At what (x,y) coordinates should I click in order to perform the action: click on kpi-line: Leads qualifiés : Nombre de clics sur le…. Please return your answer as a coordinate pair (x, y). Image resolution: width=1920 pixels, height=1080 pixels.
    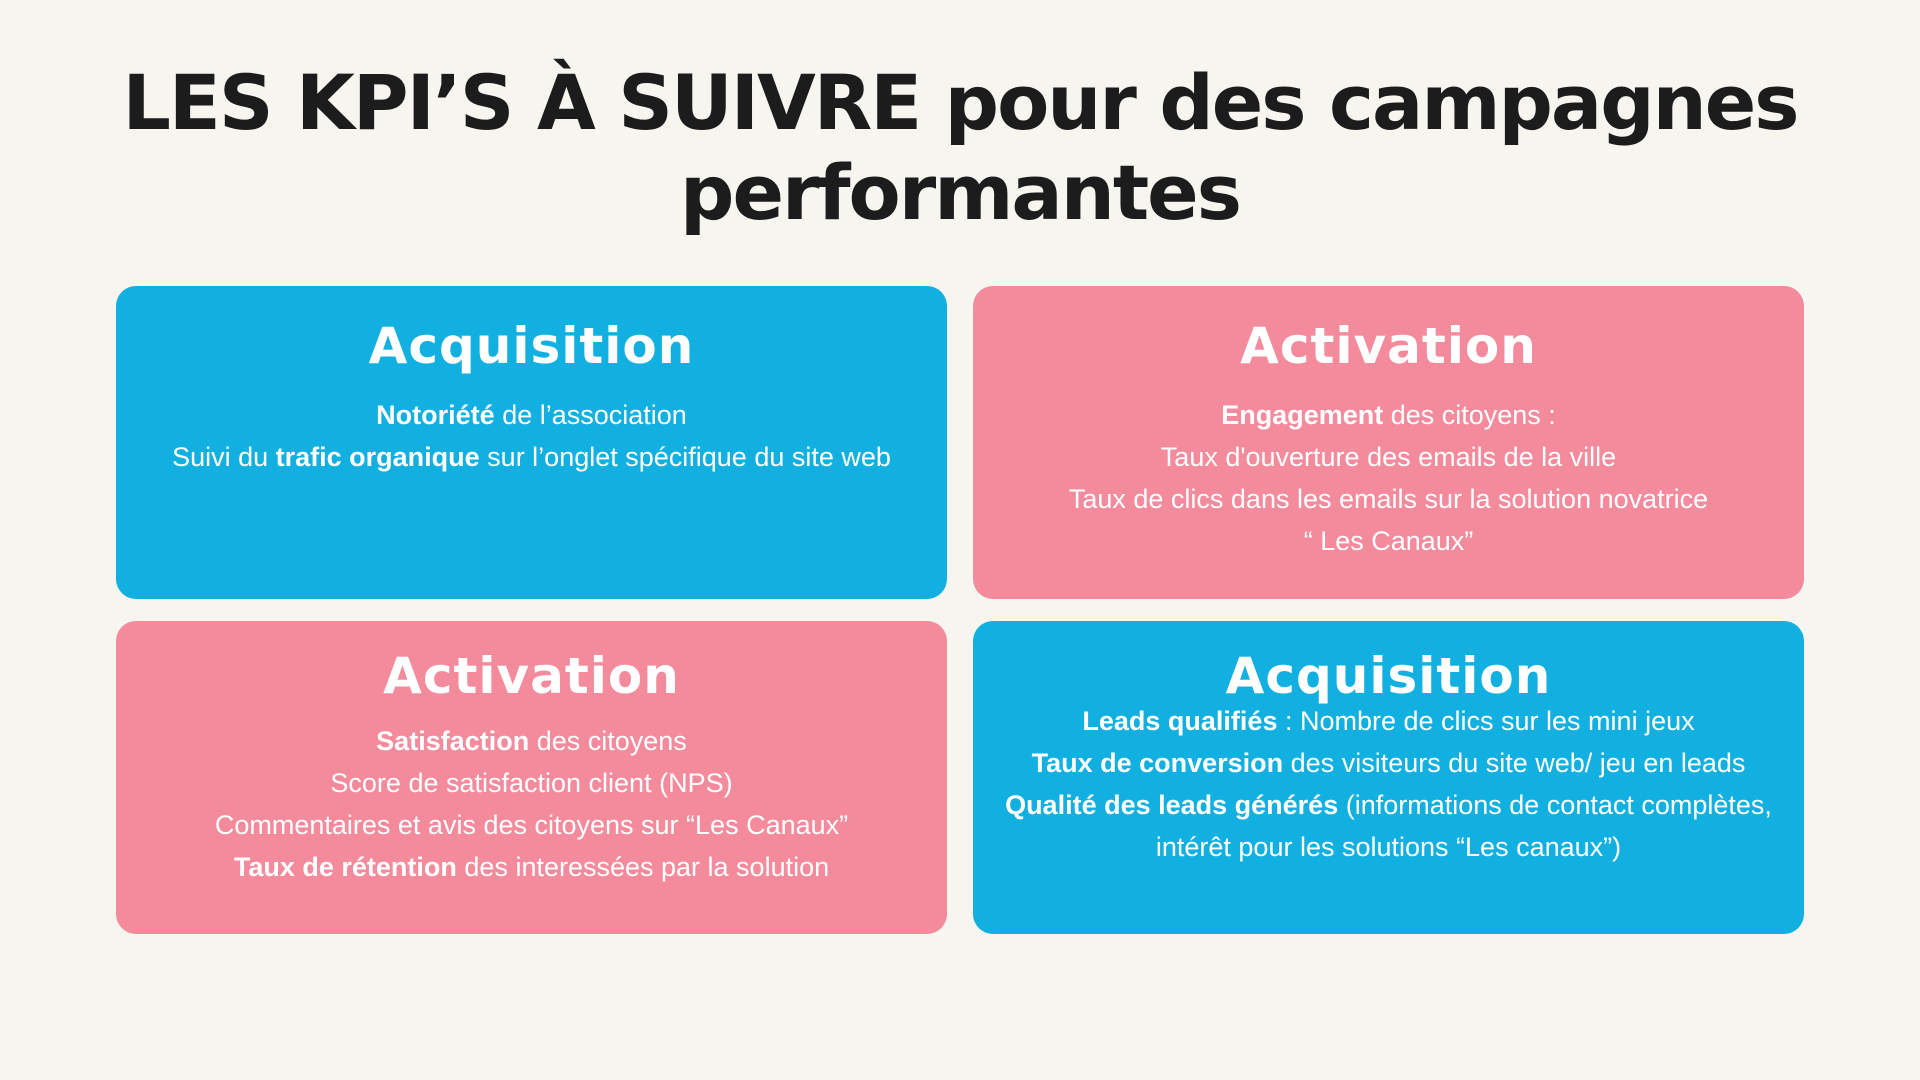
    Looking at the image, I should click on (1388, 721).